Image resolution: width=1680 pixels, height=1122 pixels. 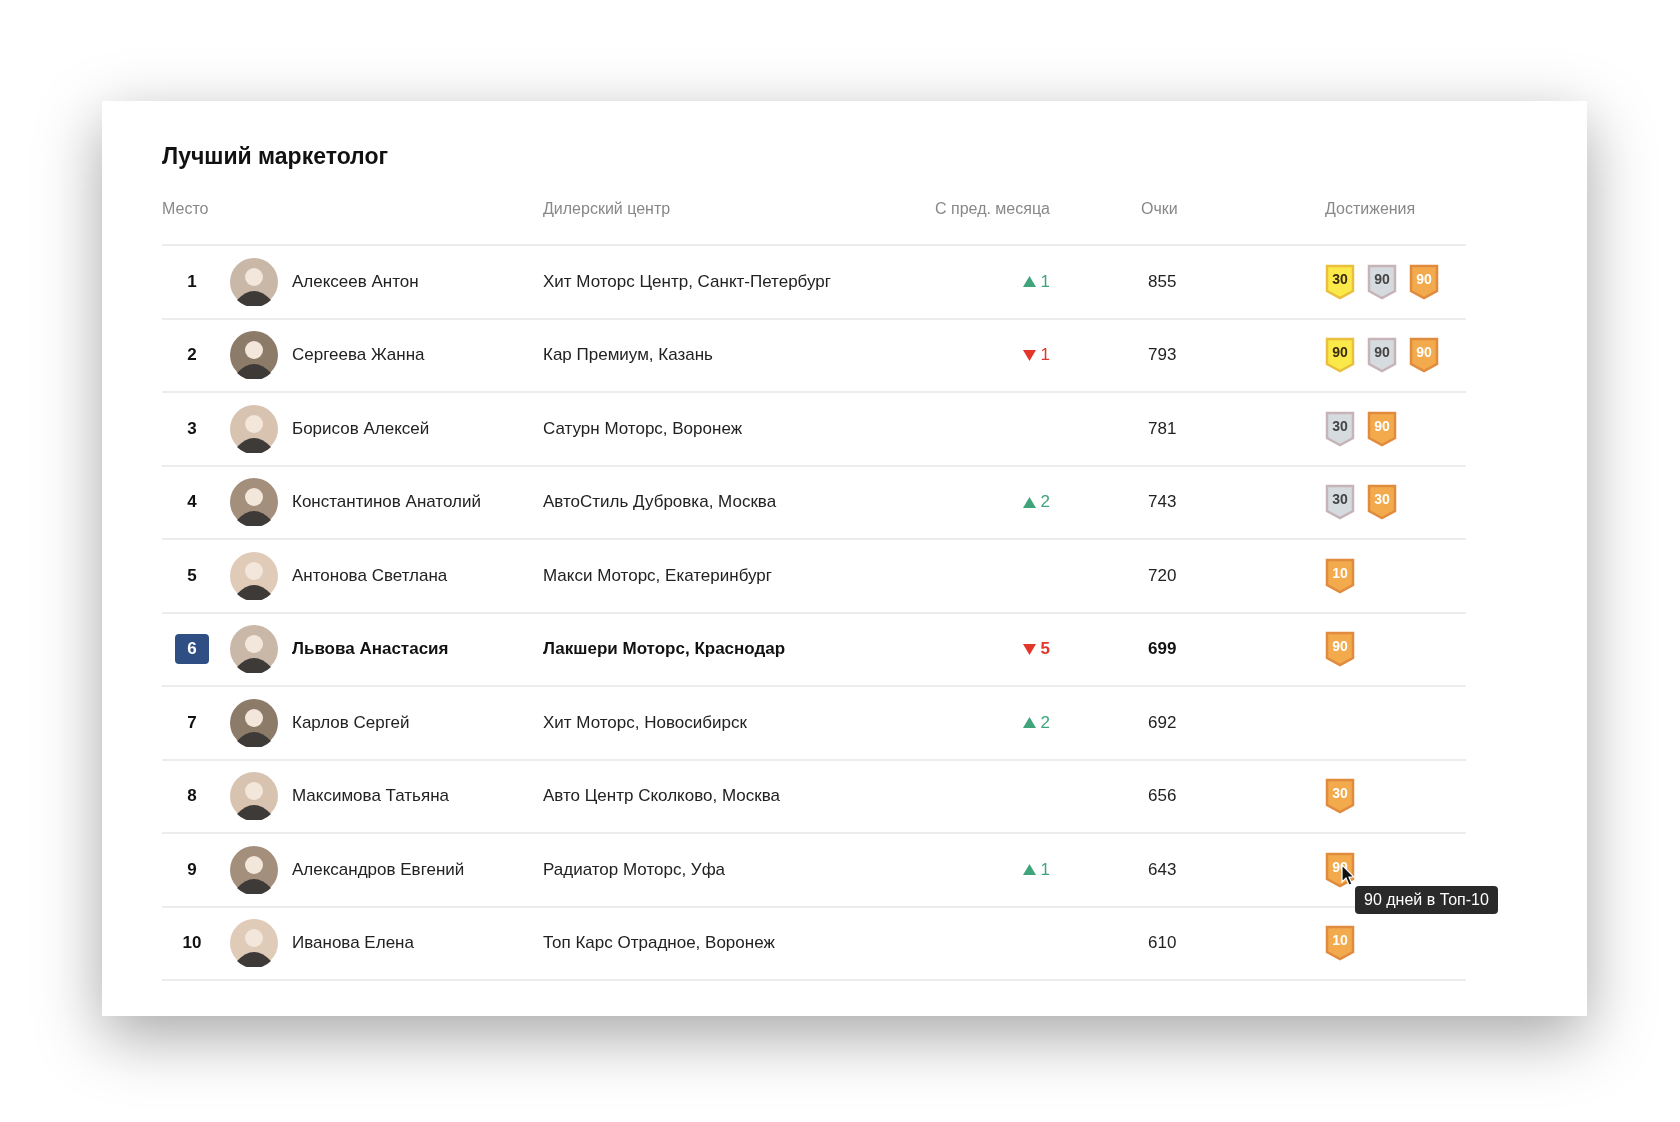 I want to click on person-name: Максимова Татьяна, so click(x=370, y=796).